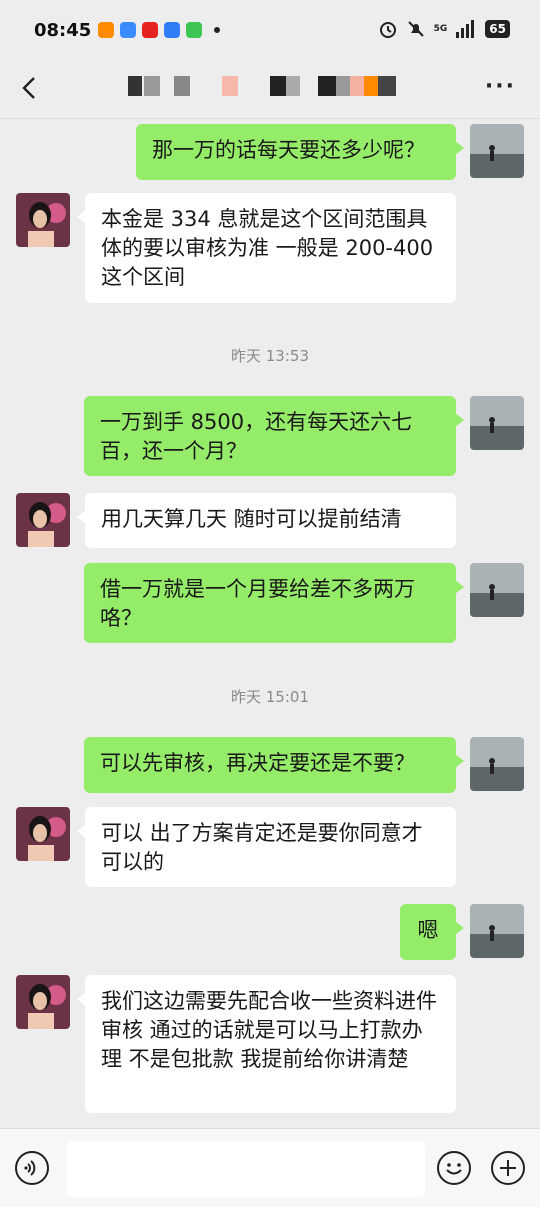 The height and width of the screenshot is (1207, 540). What do you see at coordinates (30, 88) in the screenshot?
I see `back-arrow-icon` at bounding box center [30, 88].